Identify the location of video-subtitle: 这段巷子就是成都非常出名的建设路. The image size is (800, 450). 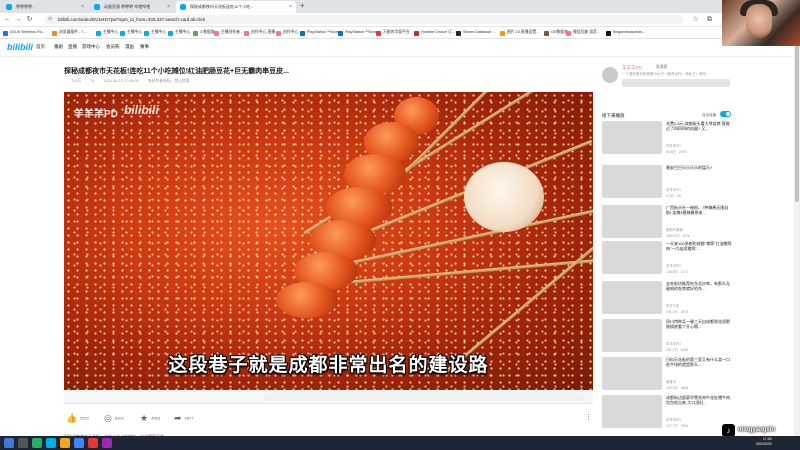
(328, 365).